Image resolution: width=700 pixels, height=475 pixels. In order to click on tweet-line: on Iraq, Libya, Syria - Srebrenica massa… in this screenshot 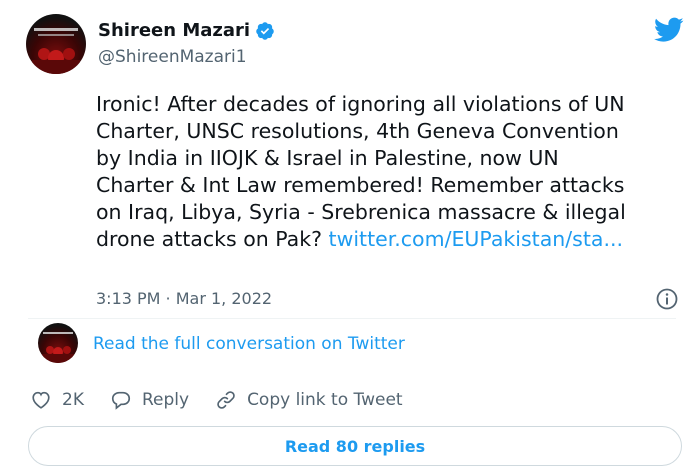, I will do `click(361, 212)`.